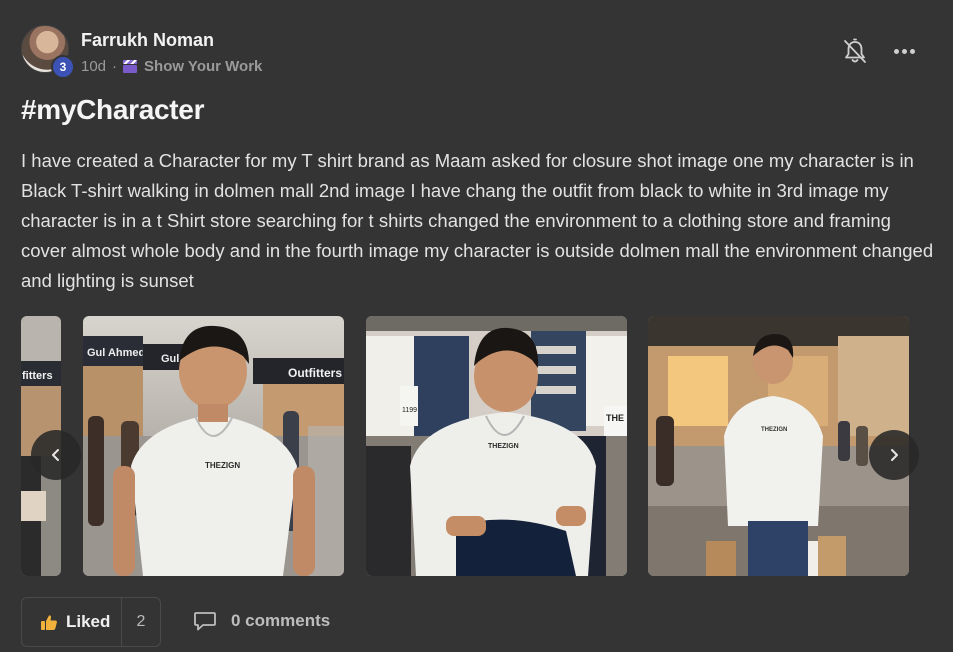 The height and width of the screenshot is (652, 953). I want to click on author-avatar-wrapper: 3, so click(48, 52).